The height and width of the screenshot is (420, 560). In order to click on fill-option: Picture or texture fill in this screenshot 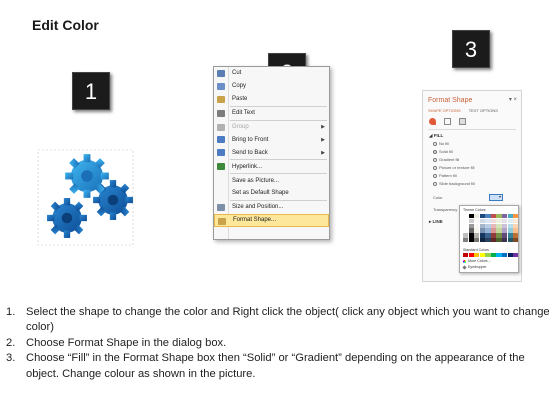, I will do `click(453, 167)`.